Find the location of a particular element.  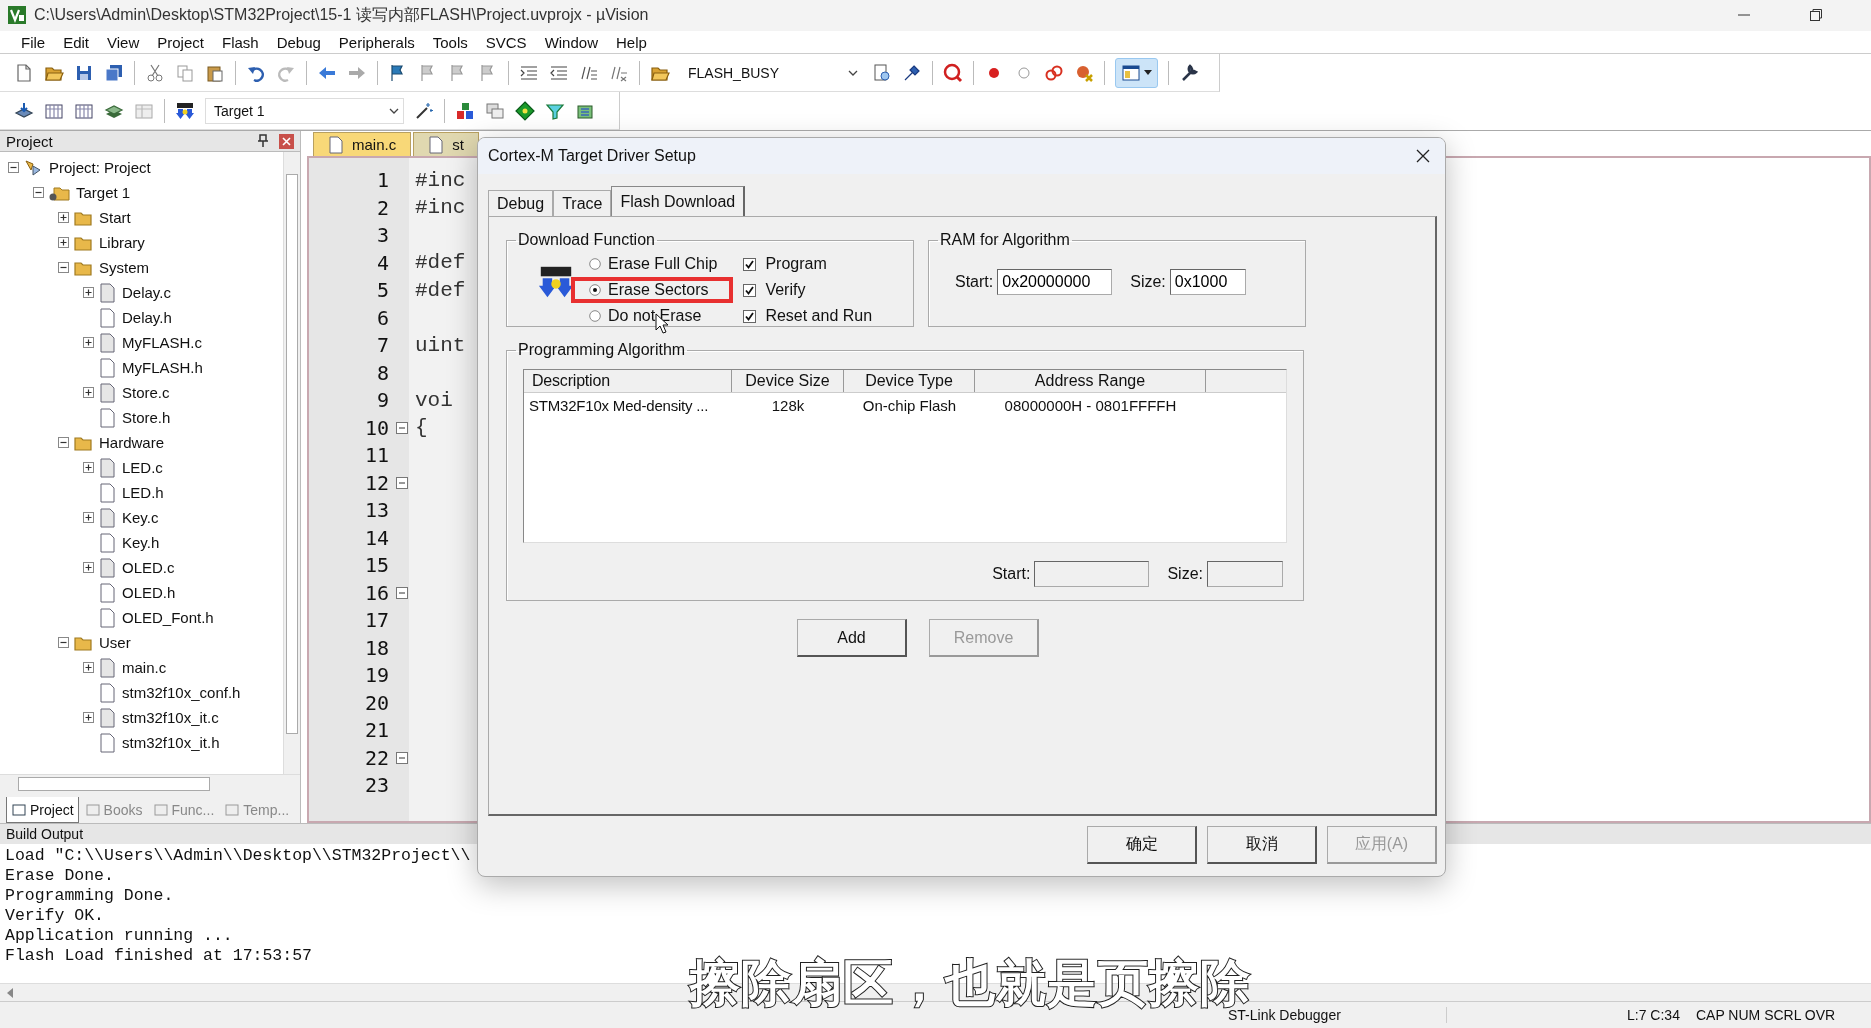

start-field: 0x20000000 is located at coordinates (1055, 282).